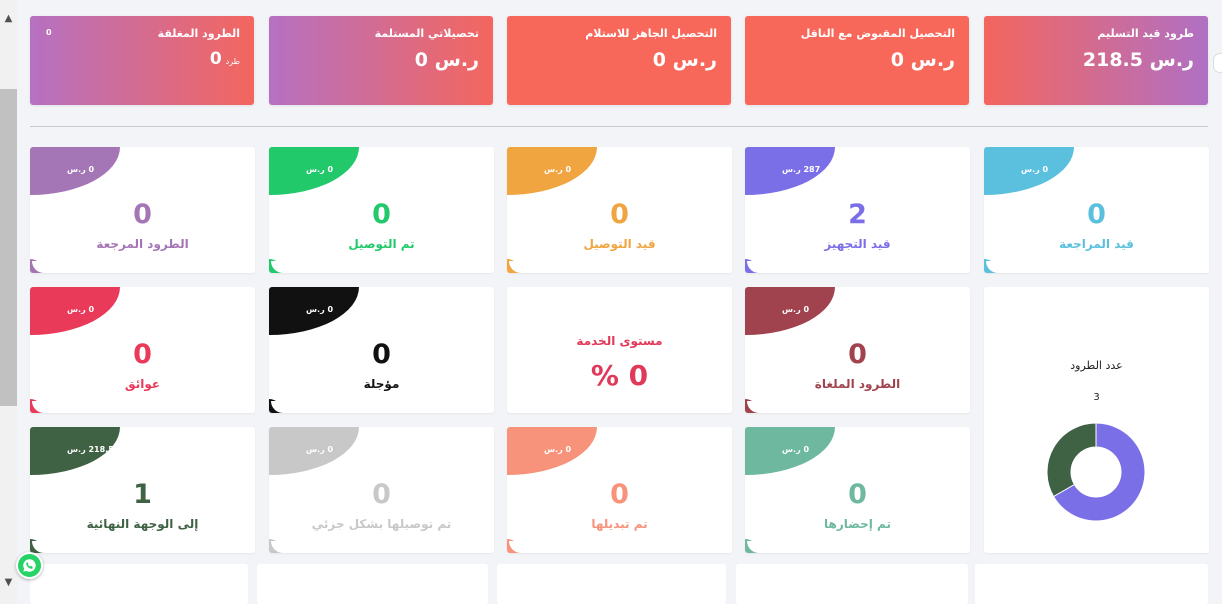 This screenshot has width=1222, height=604. What do you see at coordinates (232, 61) in the screenshot?
I see `unit-label: طرد` at bounding box center [232, 61].